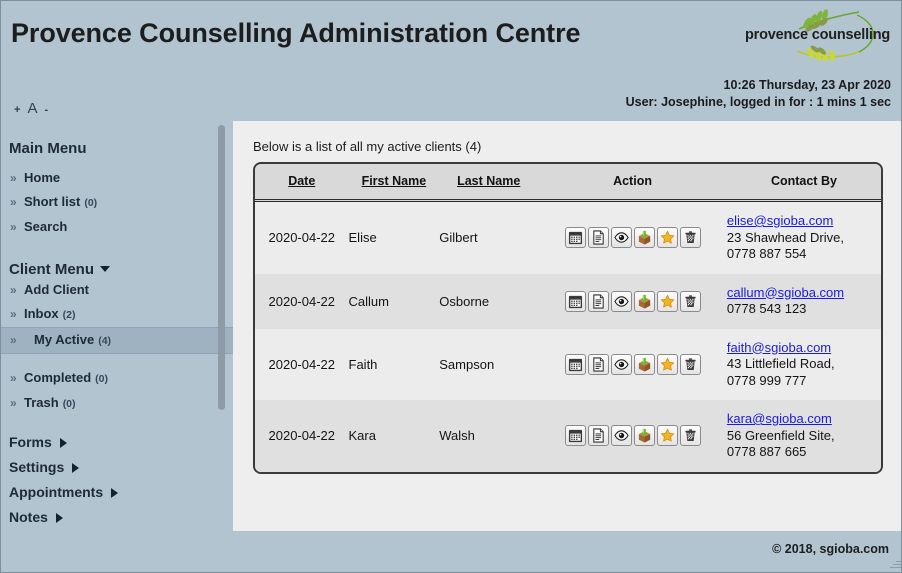 The image size is (902, 573). Describe the element at coordinates (117, 492) in the screenshot. I see `sidebar-section-appointments: Appointments` at that location.